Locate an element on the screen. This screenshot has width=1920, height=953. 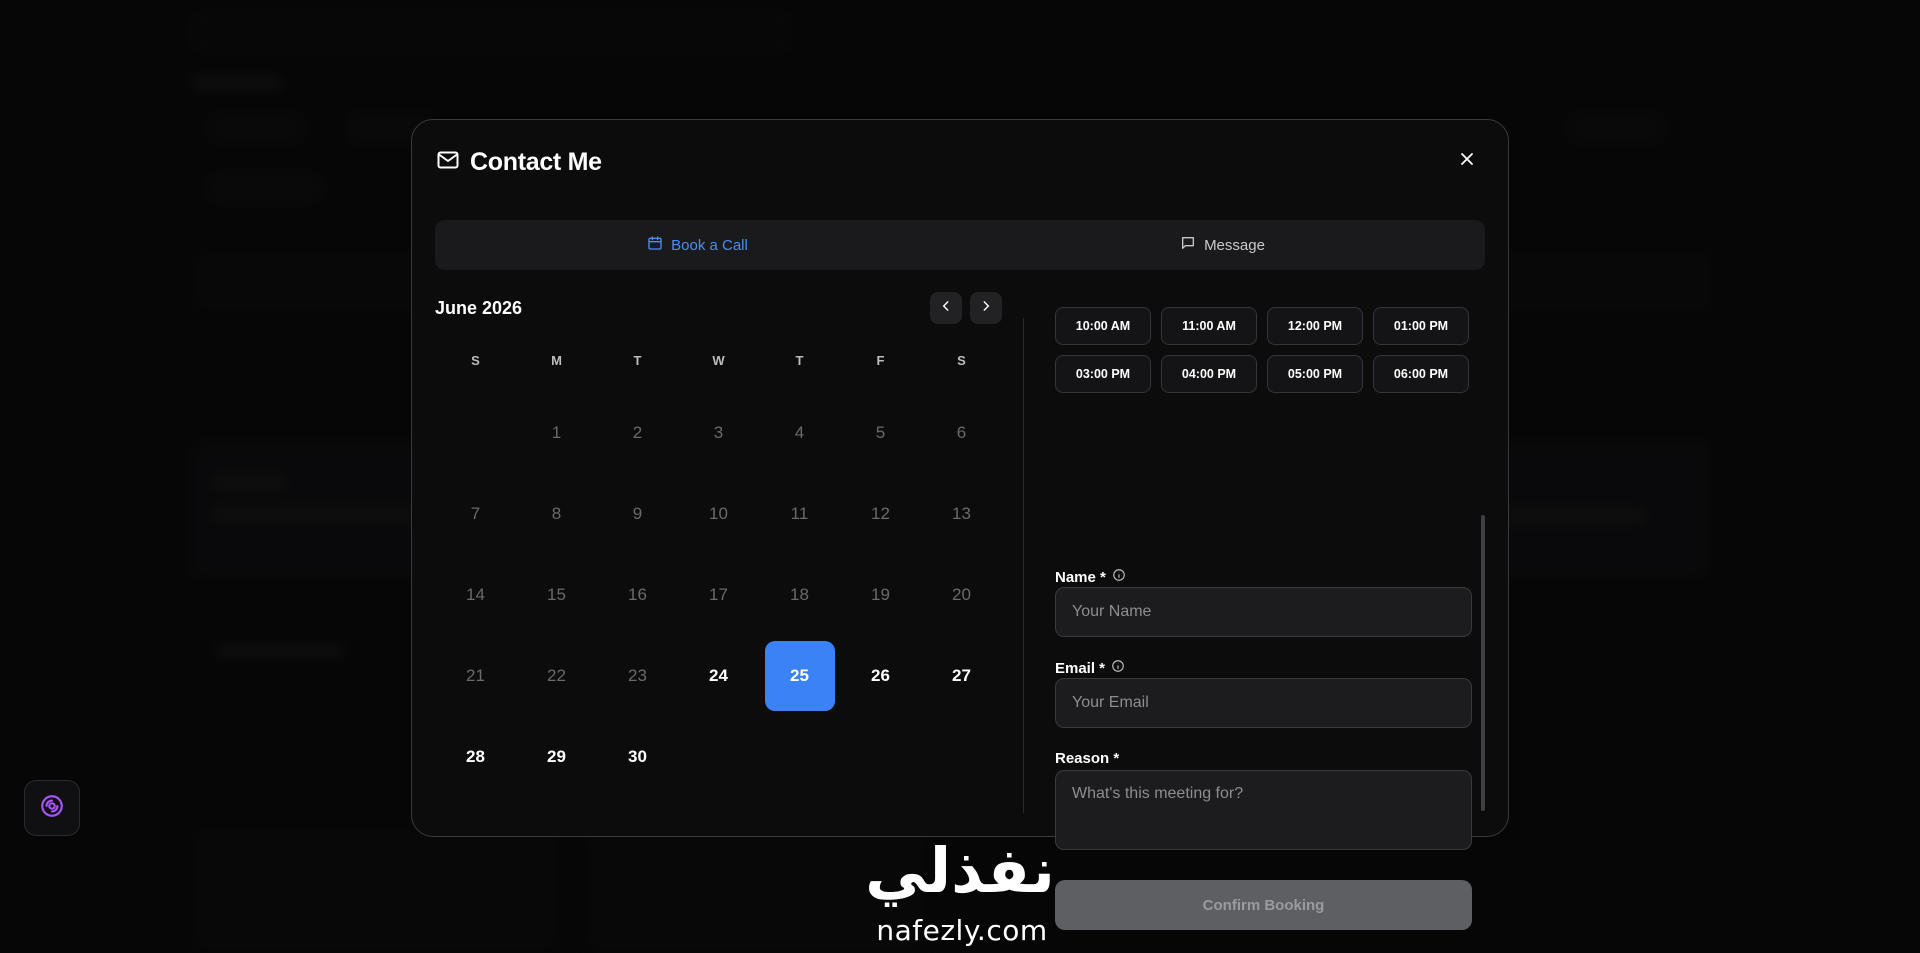
time-slot-button: 10:00 AM is located at coordinates (1103, 326).